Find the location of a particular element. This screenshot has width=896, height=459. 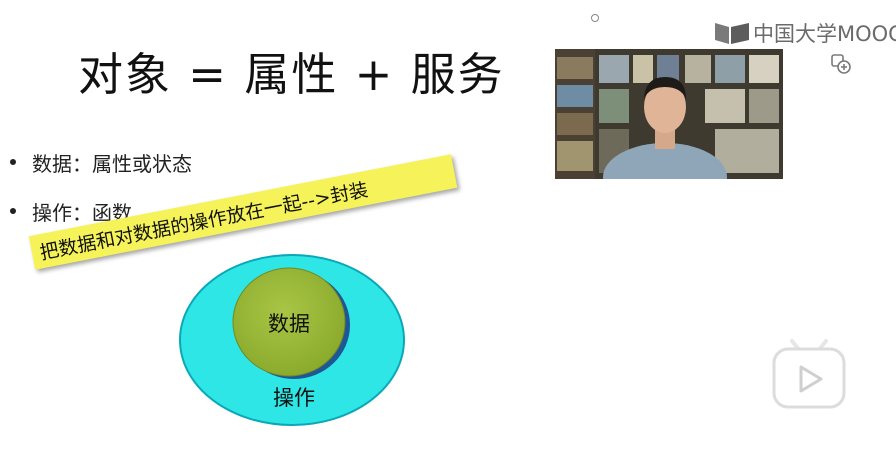

bullet-item: 数据：属性或状态 is located at coordinates (100, 162).